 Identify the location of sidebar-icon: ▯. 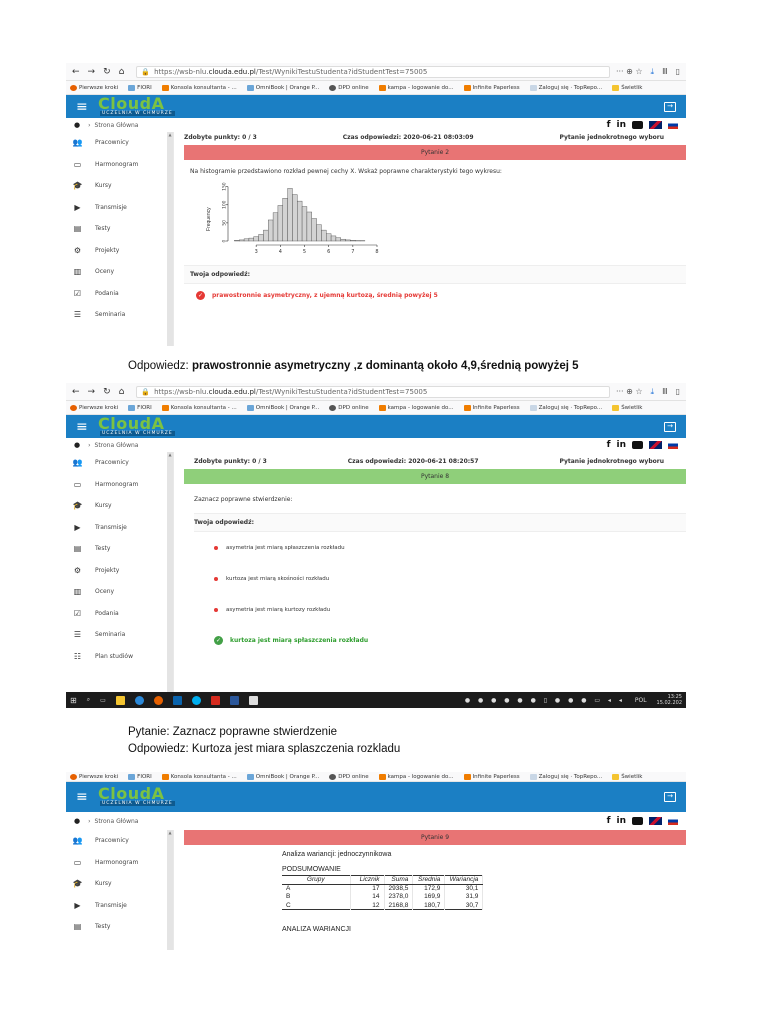
(678, 72).